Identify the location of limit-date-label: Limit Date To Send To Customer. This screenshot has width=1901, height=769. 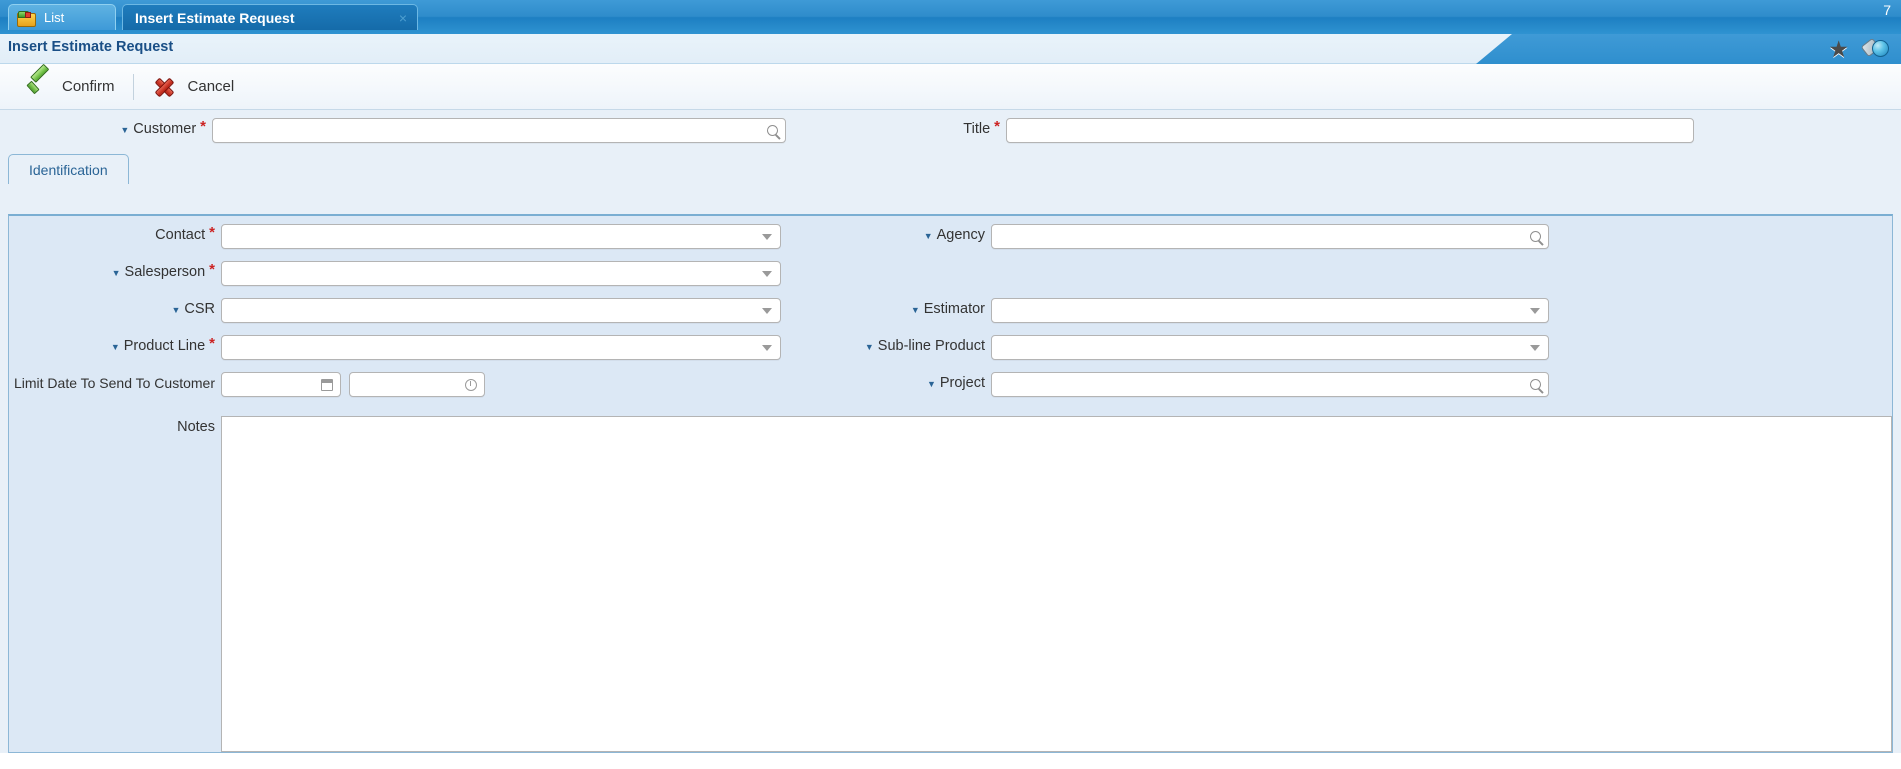
(114, 383).